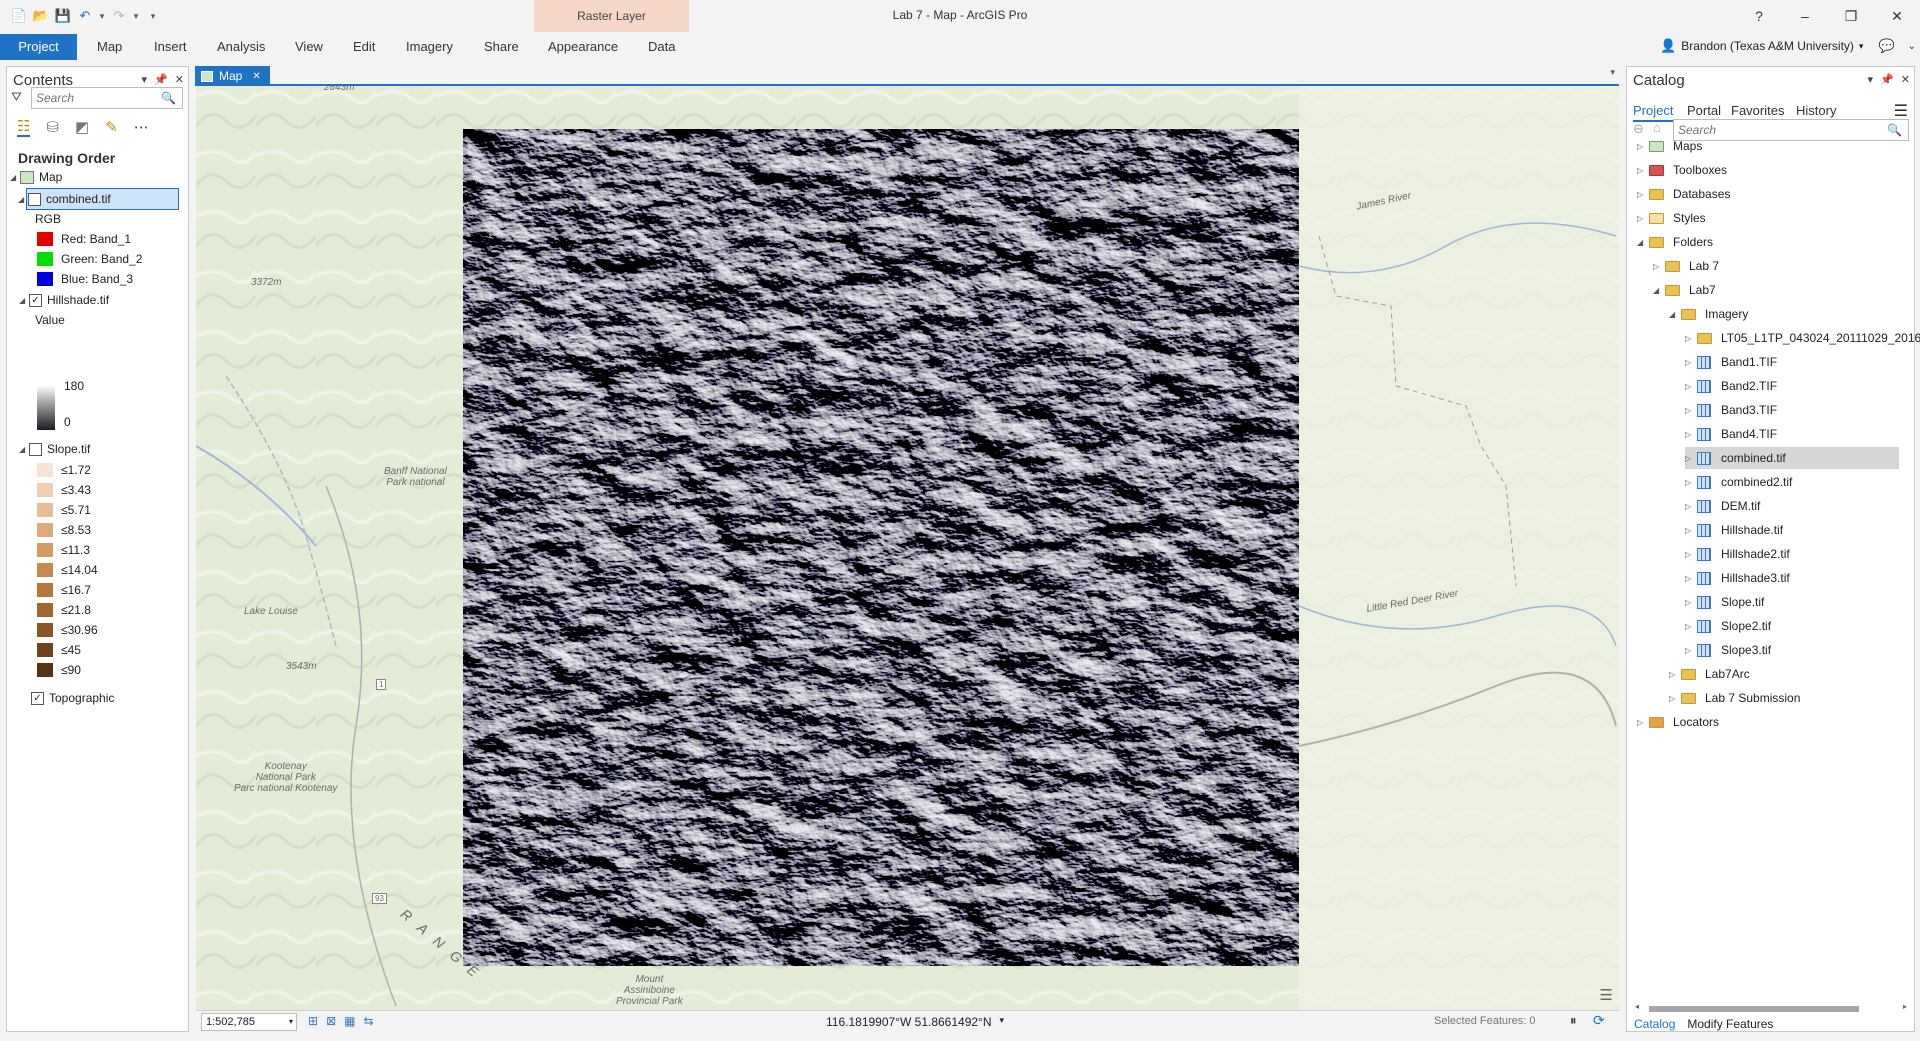  I want to click on scroll-left-icon: ◂, so click(1637, 1006).